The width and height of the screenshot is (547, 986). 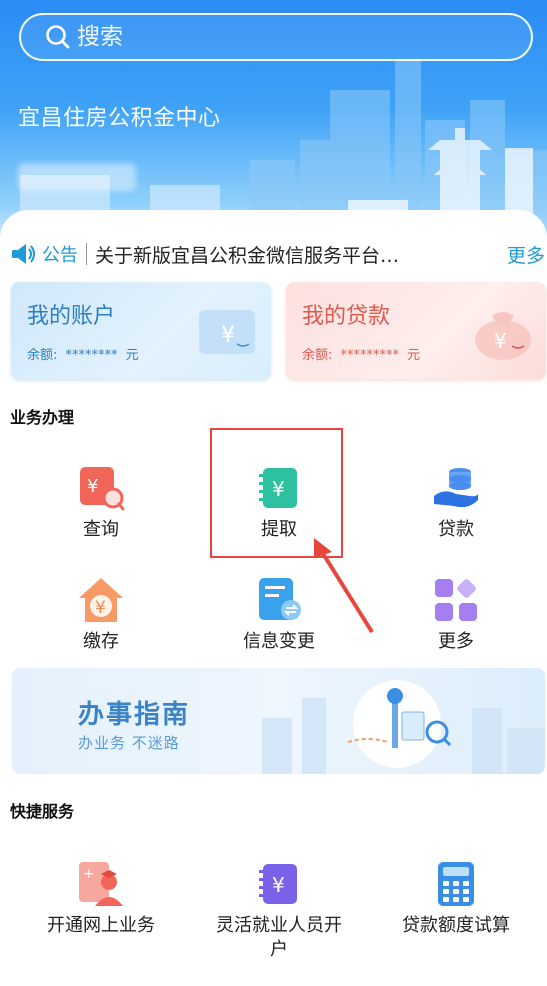 I want to click on quick-item-flexible-employment: ¥ 灵活就业人员开户, so click(x=279, y=911).